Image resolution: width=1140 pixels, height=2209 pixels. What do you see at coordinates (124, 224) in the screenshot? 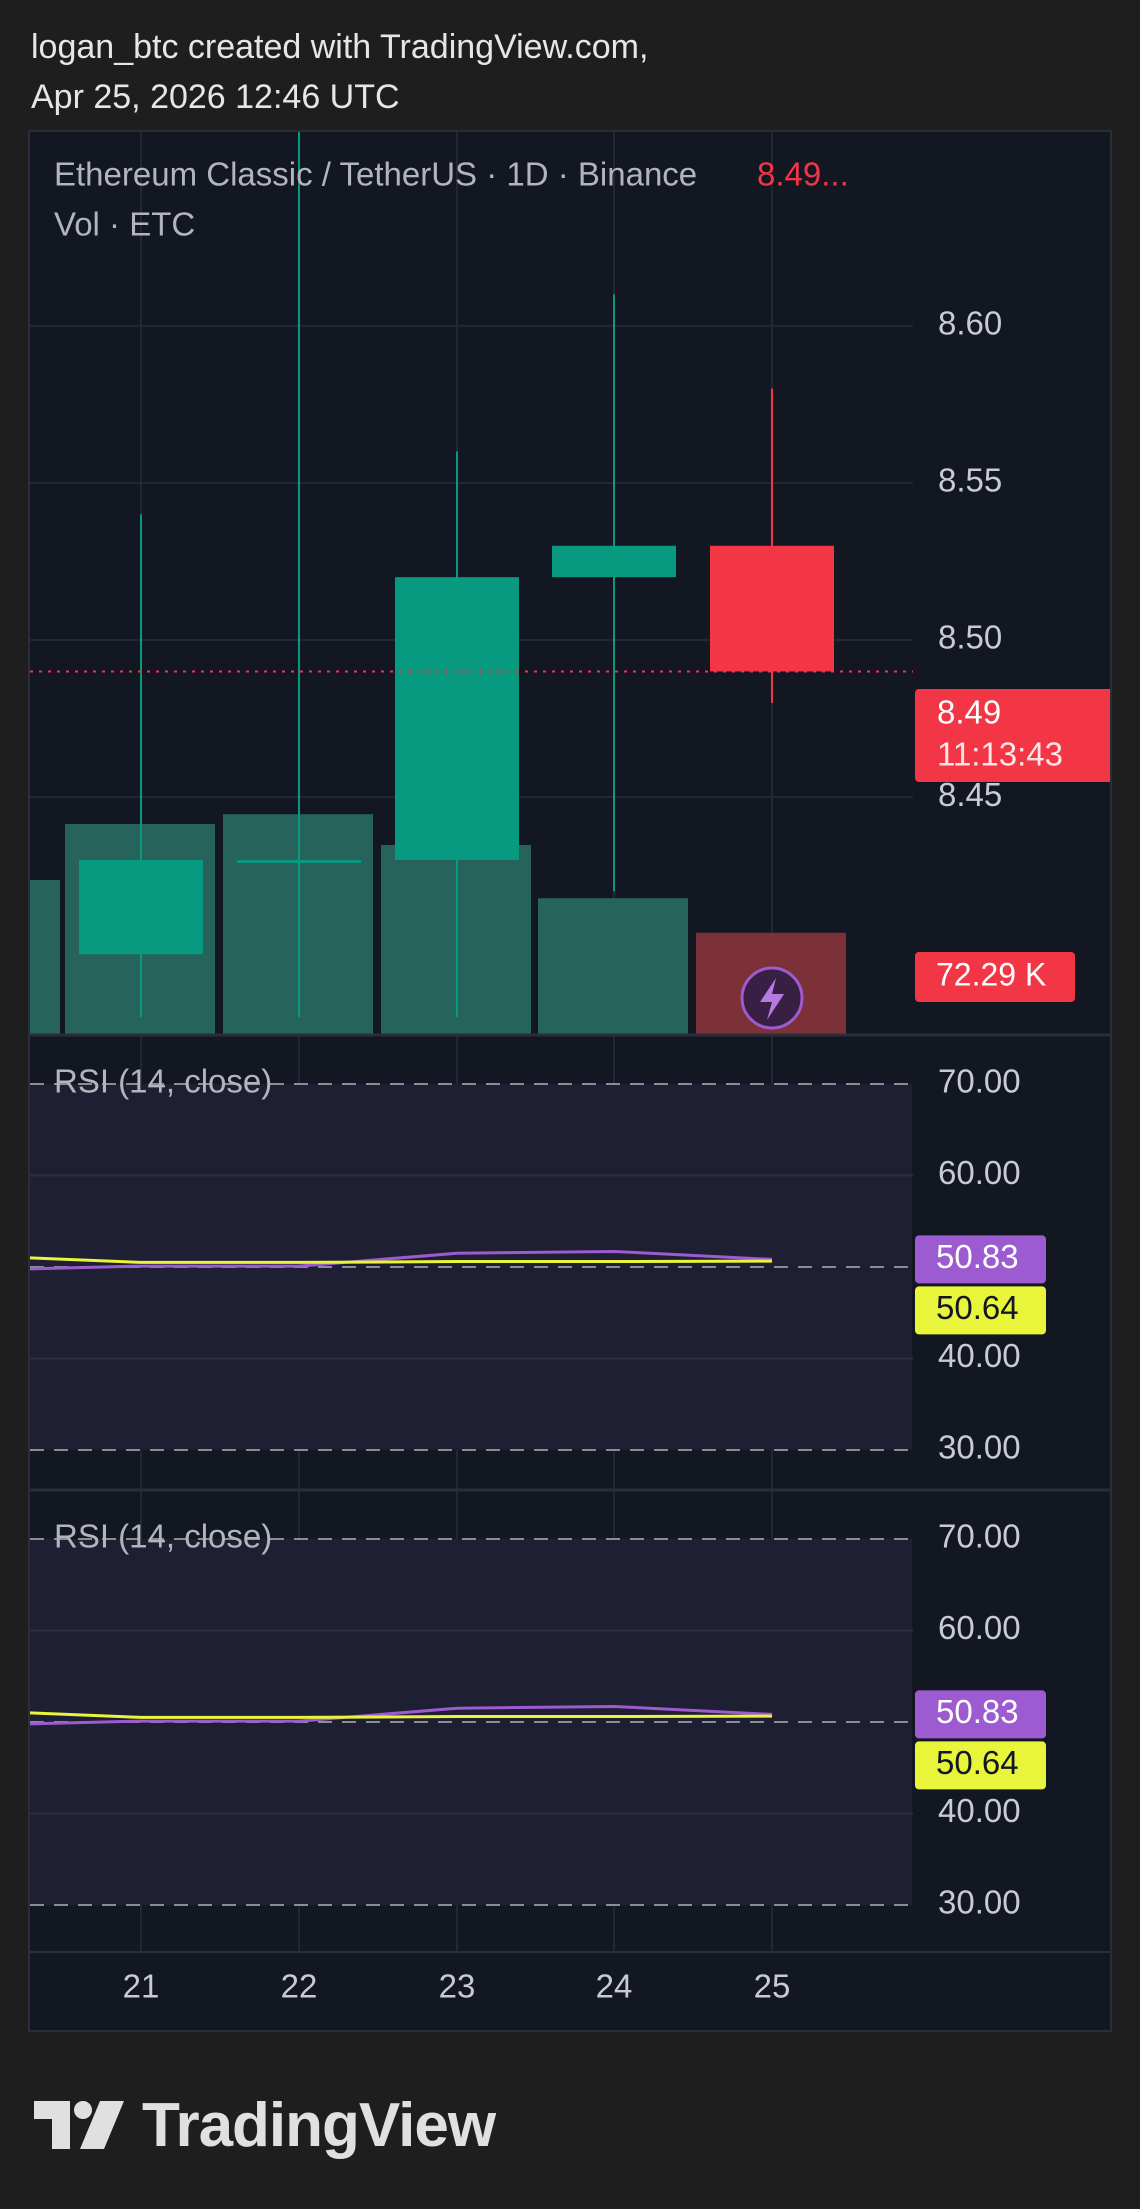
I see `volume-label: Vol · ETC` at bounding box center [124, 224].